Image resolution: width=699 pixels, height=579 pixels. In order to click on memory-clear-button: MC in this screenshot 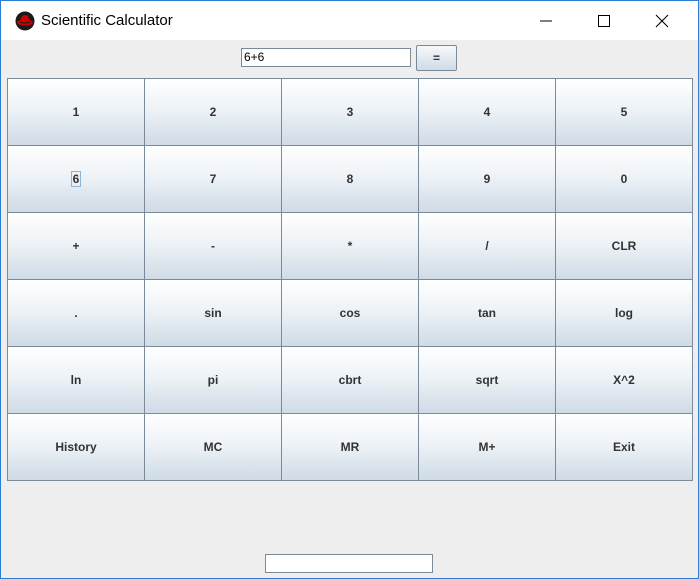, I will do `click(213, 447)`.